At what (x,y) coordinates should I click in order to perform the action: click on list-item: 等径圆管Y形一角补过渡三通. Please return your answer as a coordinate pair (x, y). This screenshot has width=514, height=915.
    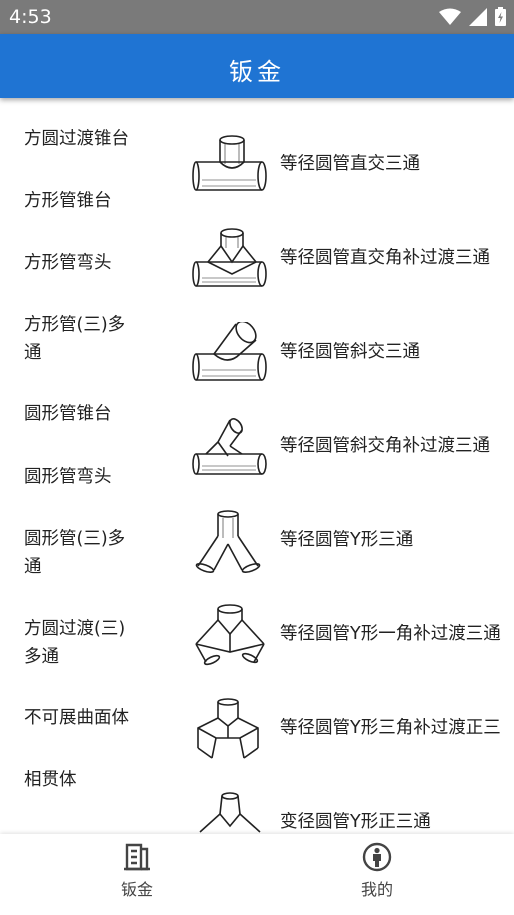
    Looking at the image, I should click on (347, 645).